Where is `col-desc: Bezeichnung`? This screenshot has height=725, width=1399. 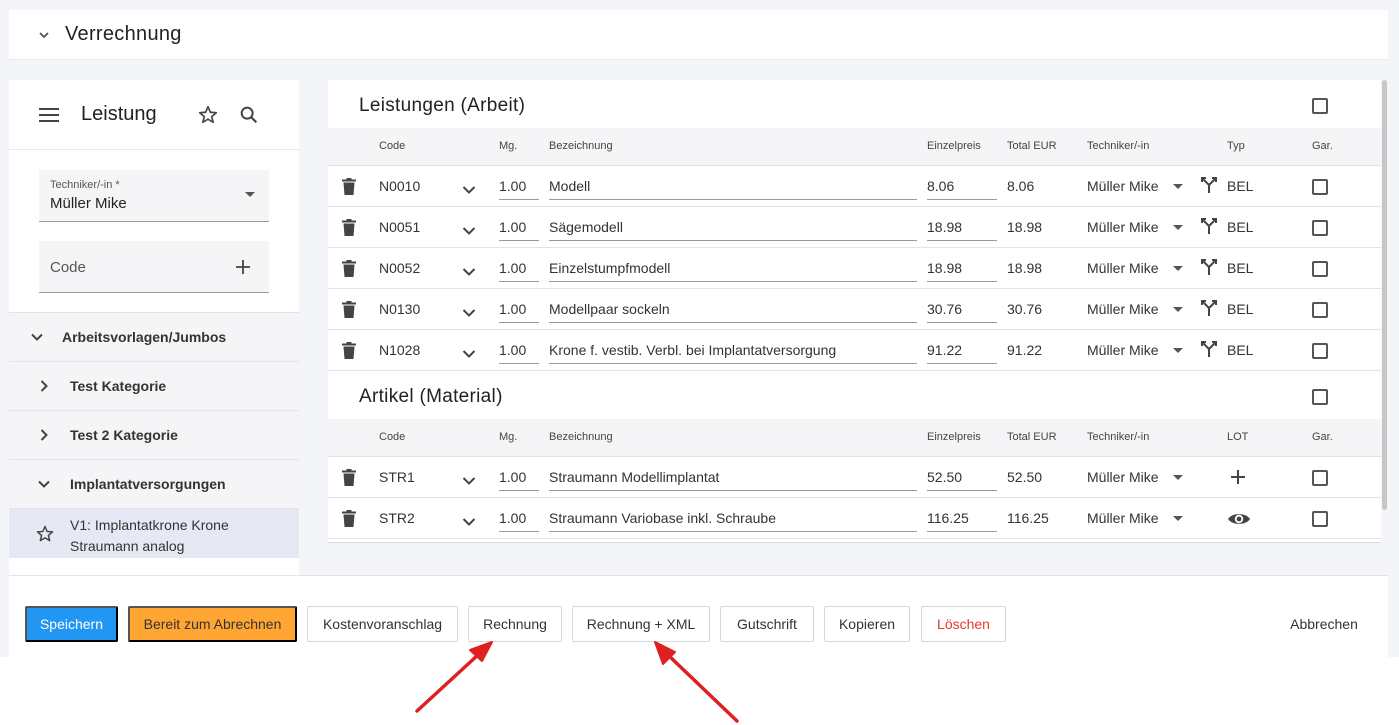
col-desc: Bezeichnung is located at coordinates (581, 146).